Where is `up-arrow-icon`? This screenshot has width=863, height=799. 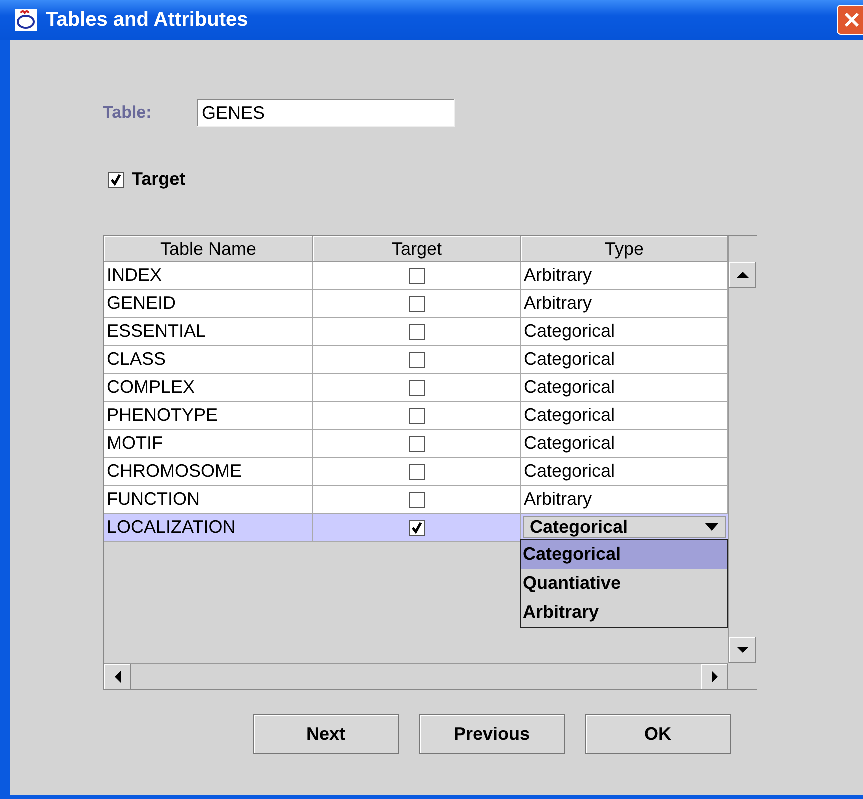
up-arrow-icon is located at coordinates (742, 275).